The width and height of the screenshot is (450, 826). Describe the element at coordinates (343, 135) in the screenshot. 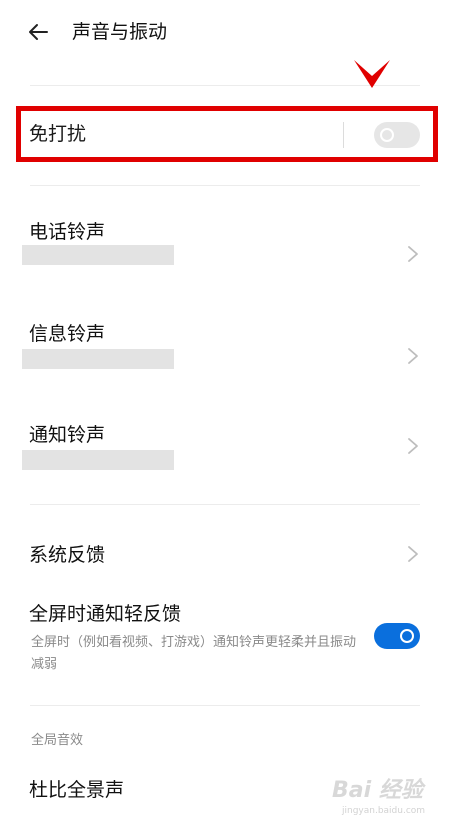

I see `vertical-separator` at that location.